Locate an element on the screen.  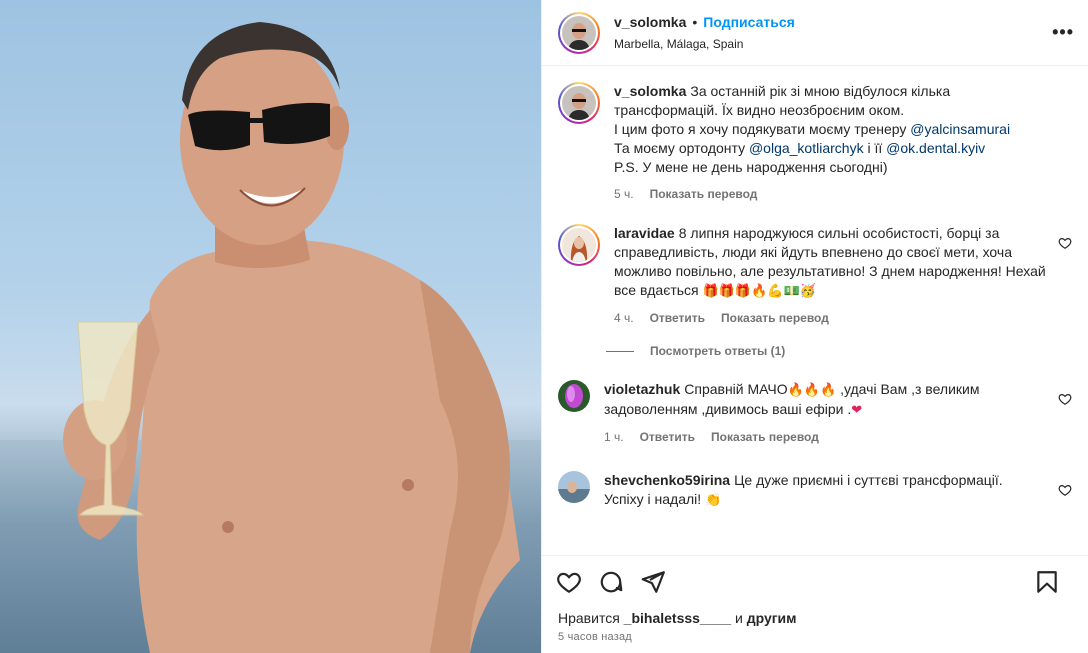
follow-button: Подписаться is located at coordinates (749, 22).